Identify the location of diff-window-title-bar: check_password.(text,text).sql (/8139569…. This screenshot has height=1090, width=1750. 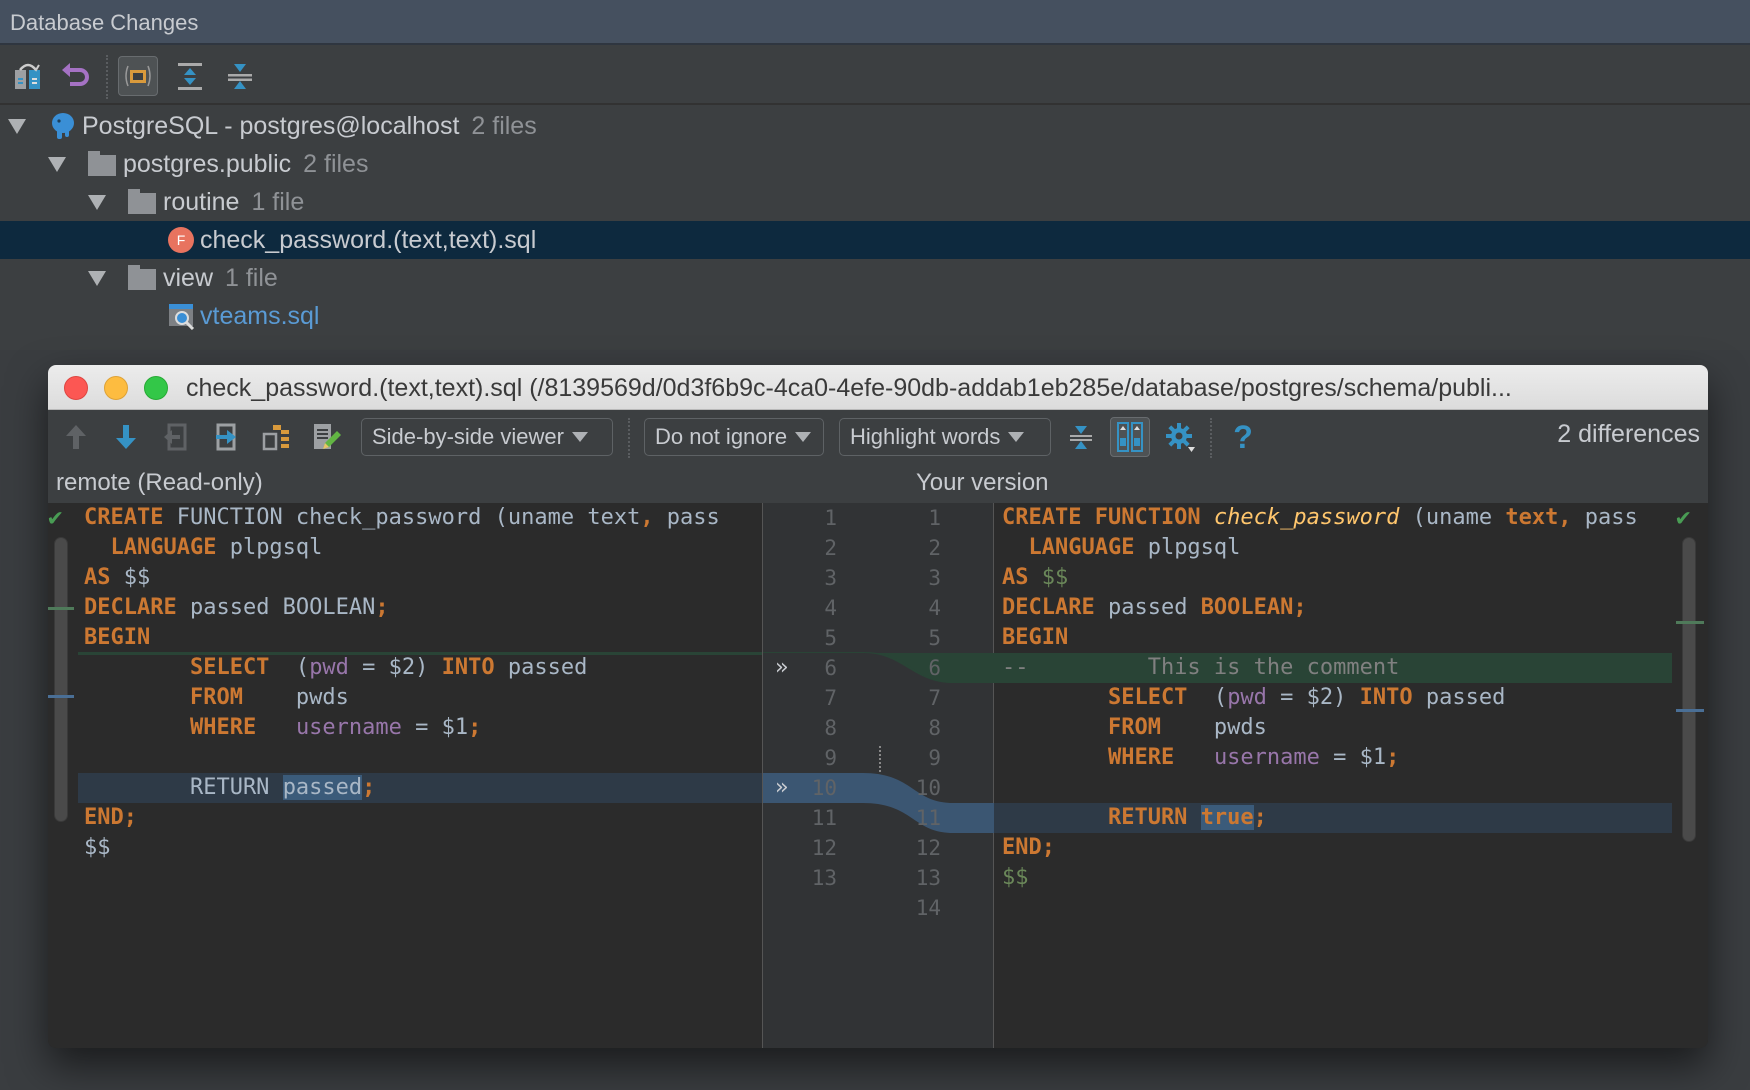
(878, 387).